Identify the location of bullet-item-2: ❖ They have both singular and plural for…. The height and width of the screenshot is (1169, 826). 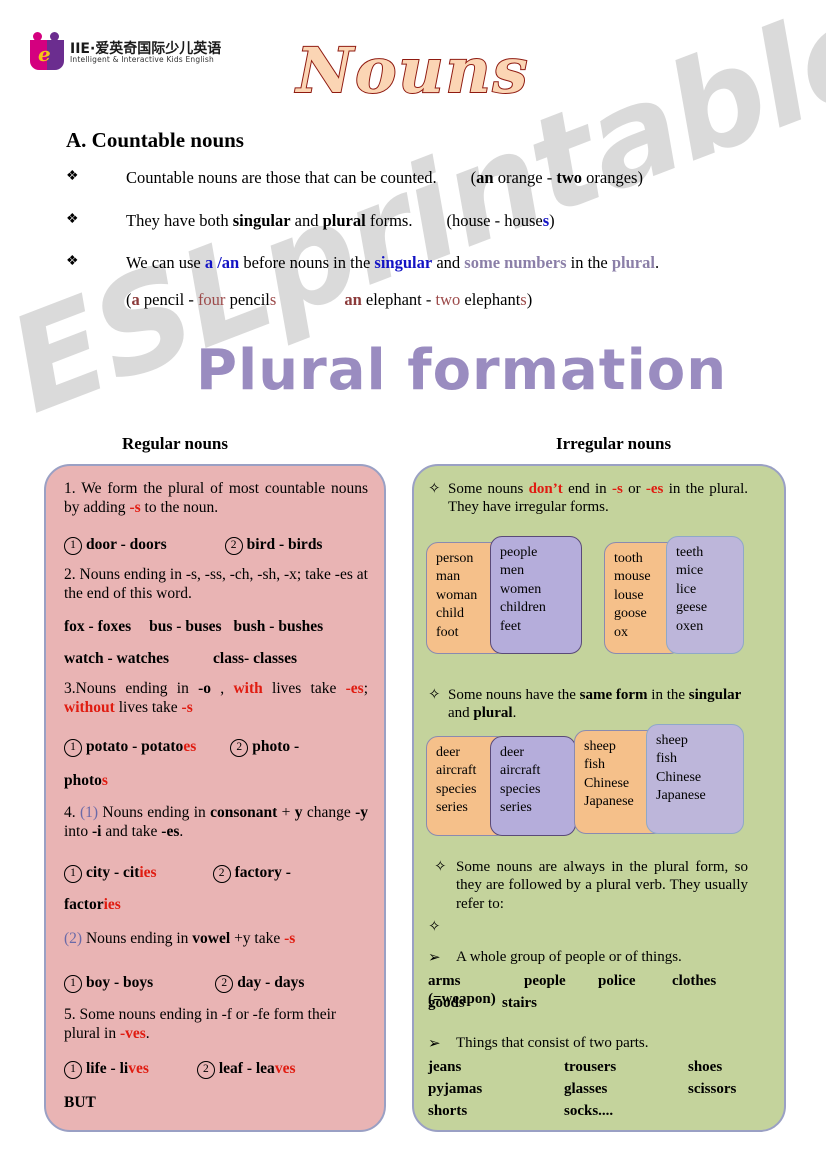
(416, 221).